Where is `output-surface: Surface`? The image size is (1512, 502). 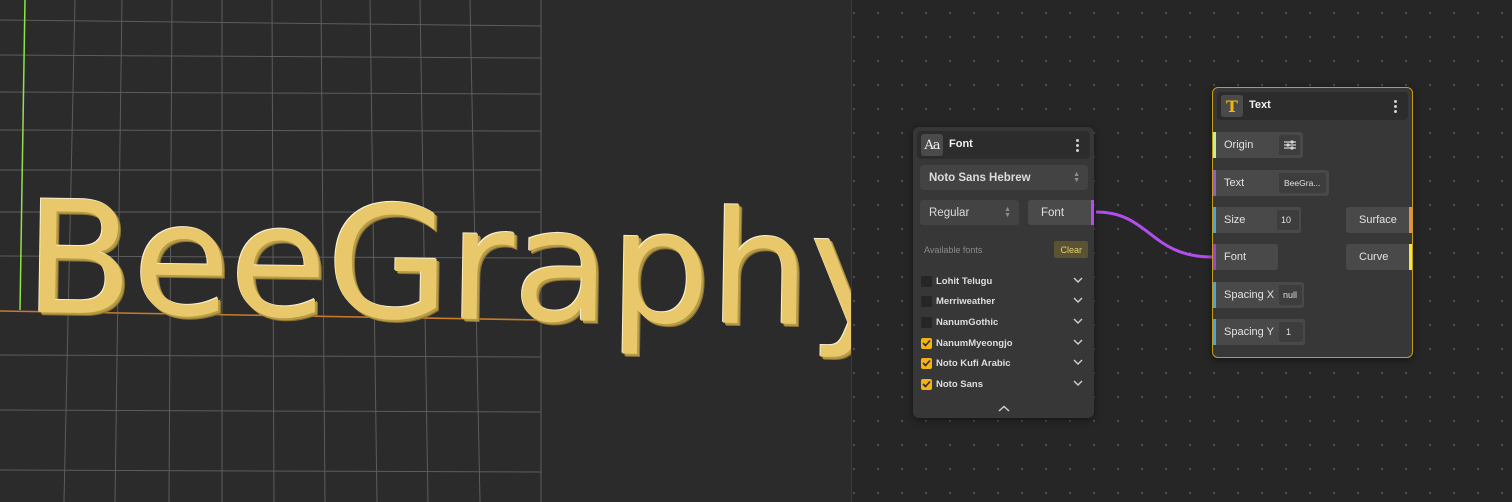 output-surface: Surface is located at coordinates (1379, 220).